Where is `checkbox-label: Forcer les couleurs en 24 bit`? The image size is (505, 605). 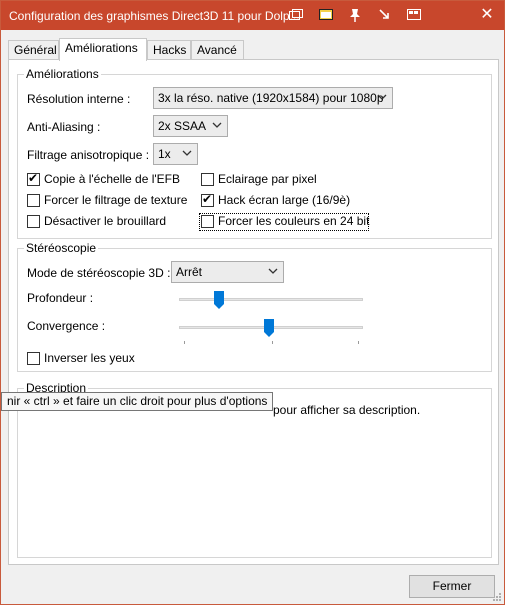 checkbox-label: Forcer les couleurs en 24 bit is located at coordinates (294, 221).